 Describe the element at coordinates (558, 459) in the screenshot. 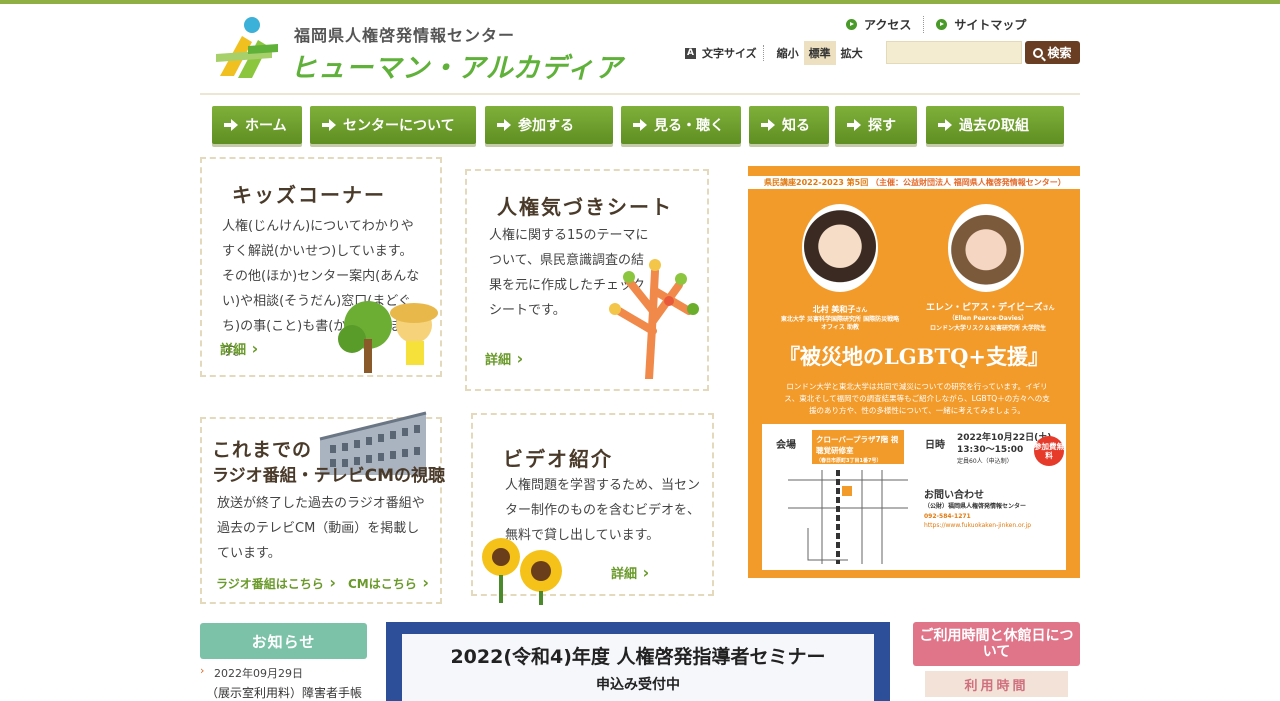

I see `video-intro-title: ビデオ紹介` at that location.